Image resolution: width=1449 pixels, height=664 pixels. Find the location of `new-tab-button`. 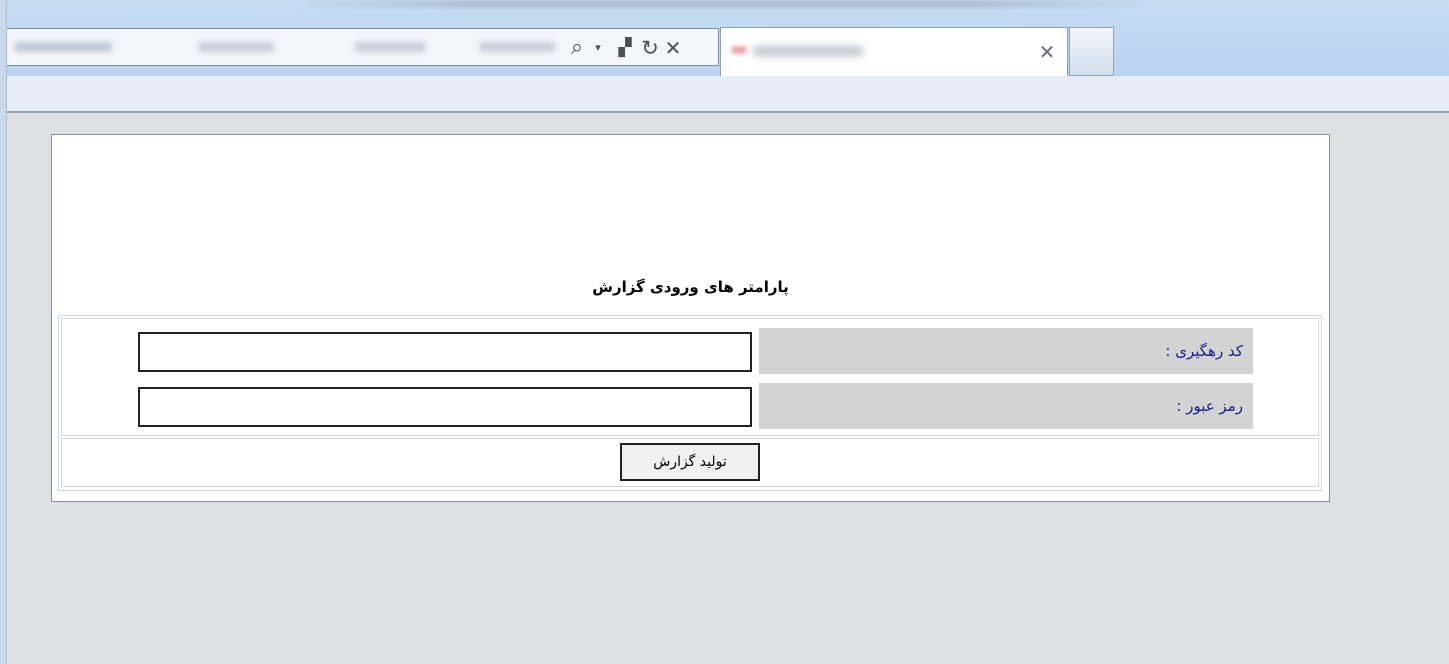

new-tab-button is located at coordinates (1091, 51).